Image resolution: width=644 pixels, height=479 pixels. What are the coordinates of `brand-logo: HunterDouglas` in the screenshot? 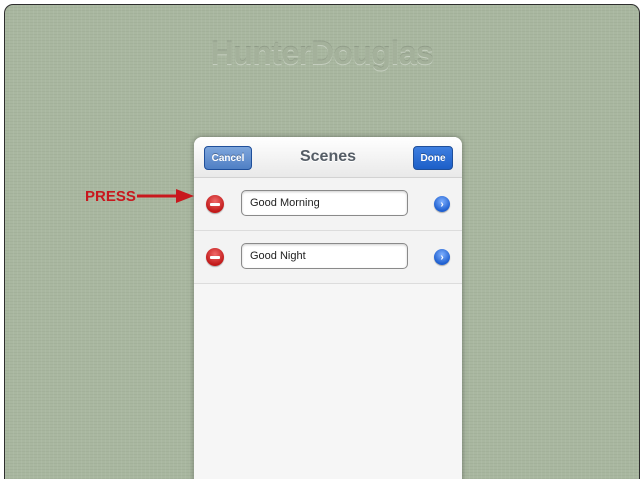 It's located at (322, 53).